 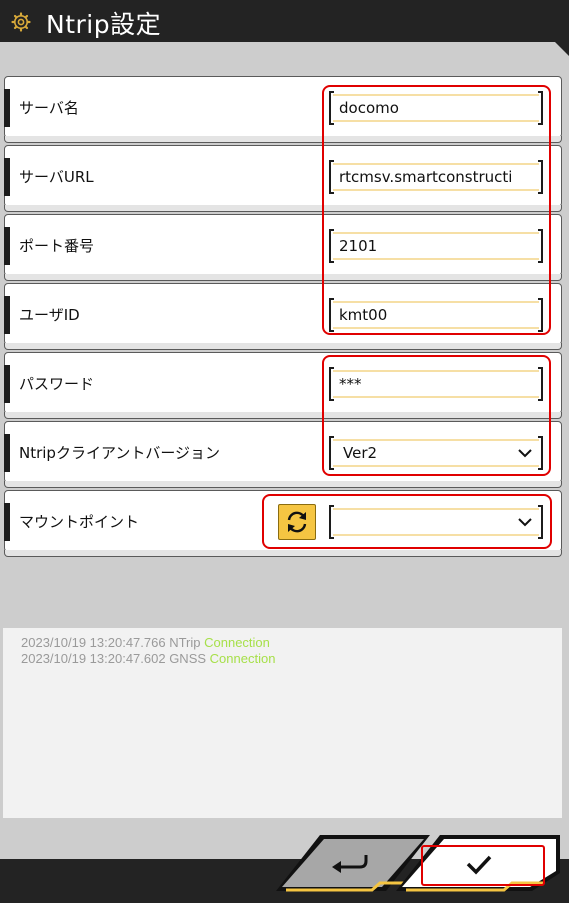 I want to click on log-line: 2023/10/19 13:20:47.766 NTrip Connection, so click(x=145, y=642).